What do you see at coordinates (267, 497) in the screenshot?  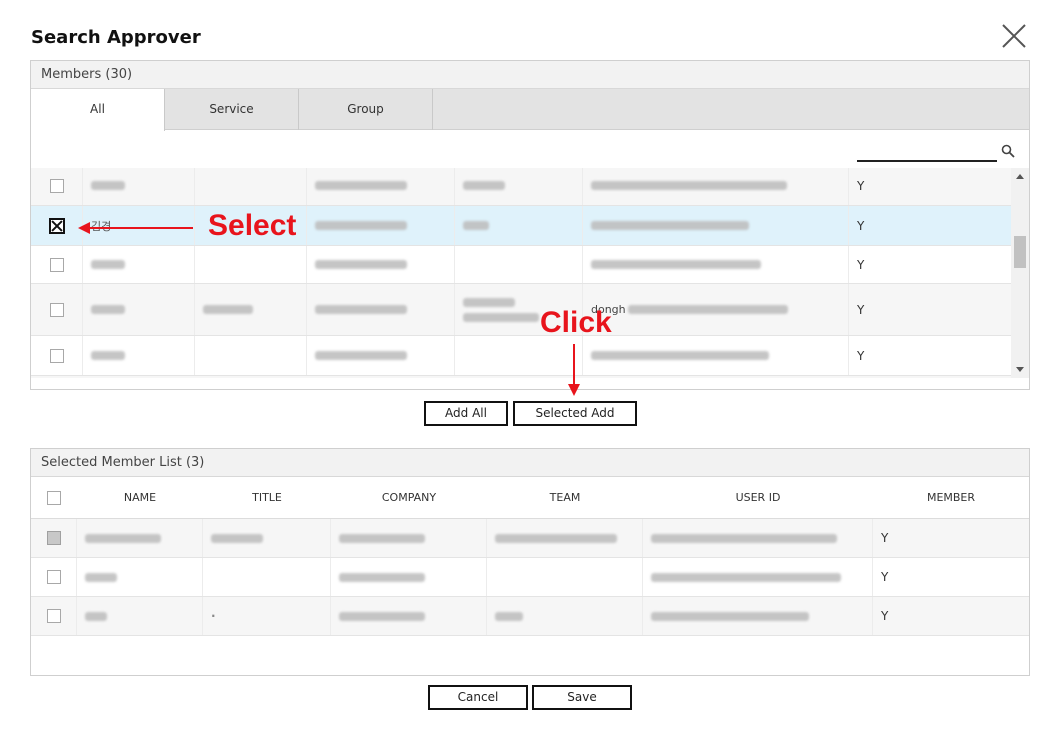 I see `col-title: TITLE` at bounding box center [267, 497].